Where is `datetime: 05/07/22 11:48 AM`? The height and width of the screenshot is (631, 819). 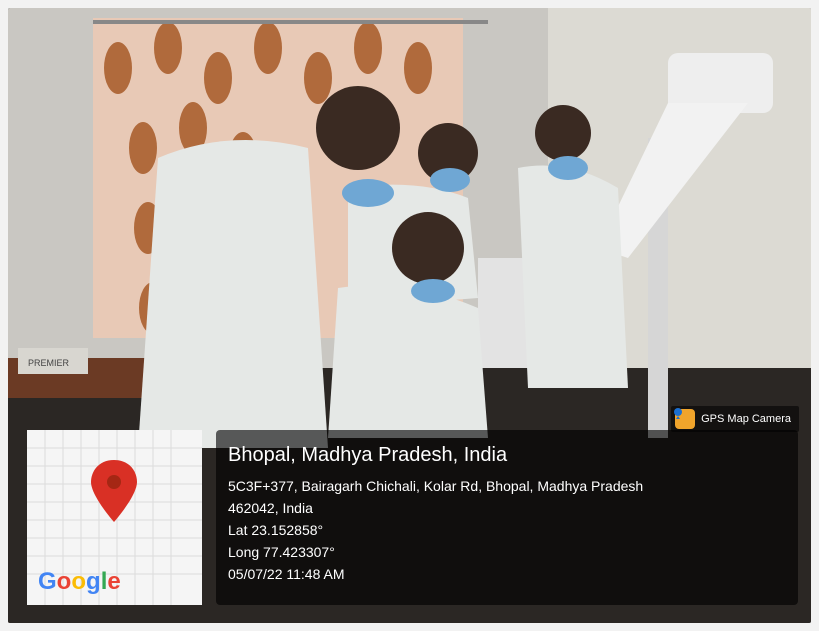 datetime: 05/07/22 11:48 AM is located at coordinates (286, 574).